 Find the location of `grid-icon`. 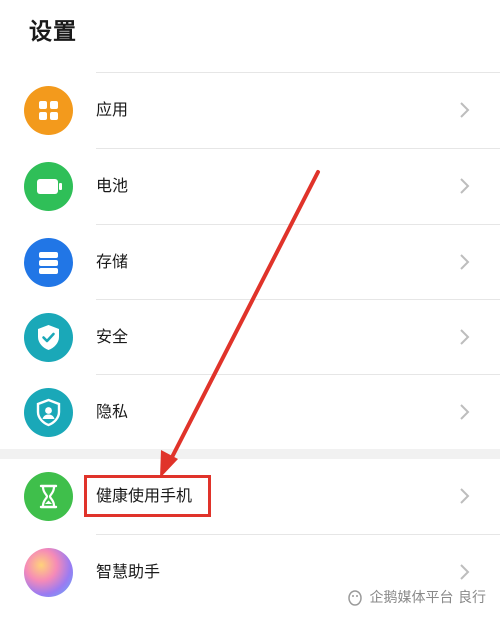

grid-icon is located at coordinates (48, 110).